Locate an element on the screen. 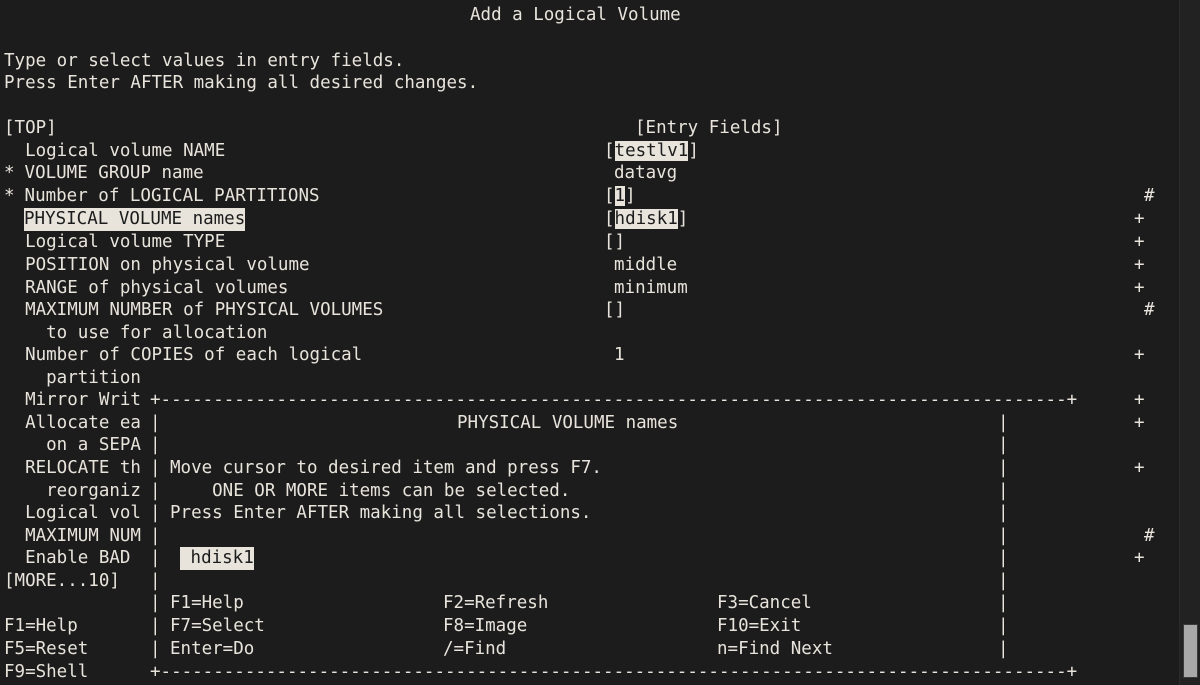 The height and width of the screenshot is (685, 1200). value-text: hdisk1 is located at coordinates (646, 219).